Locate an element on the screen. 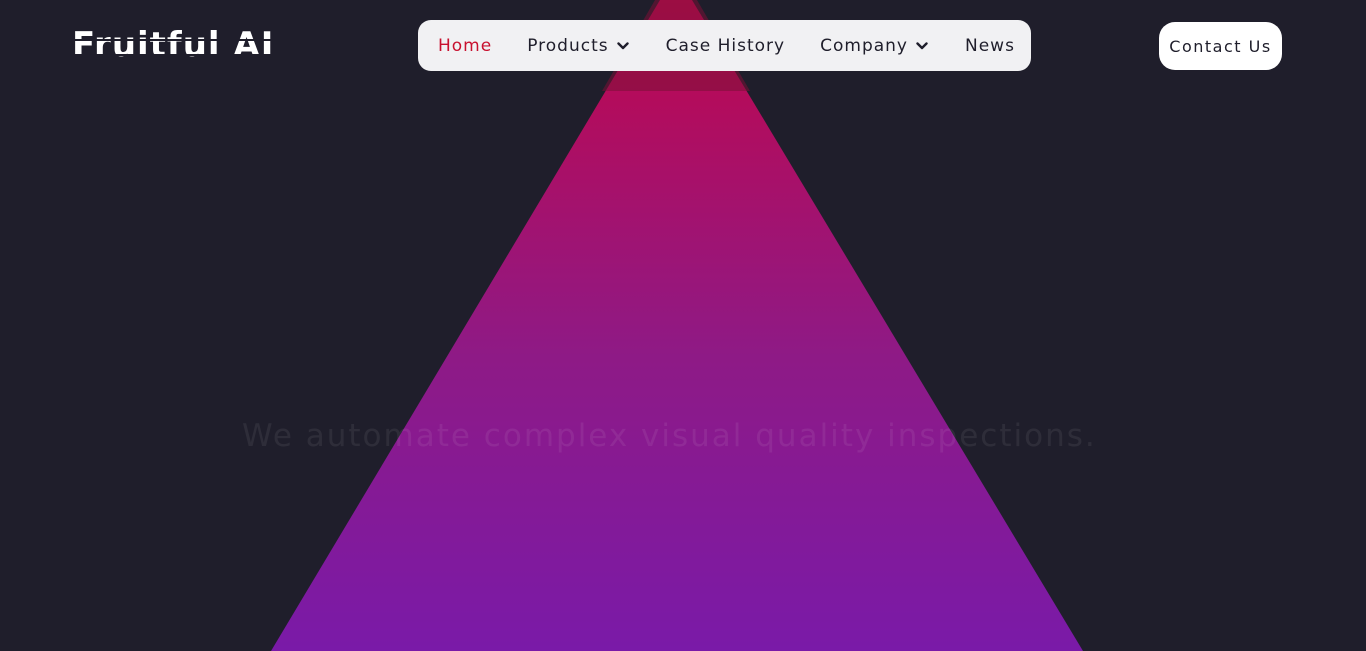 The height and width of the screenshot is (651, 1366). nav-item-label: Case History is located at coordinates (725, 45).